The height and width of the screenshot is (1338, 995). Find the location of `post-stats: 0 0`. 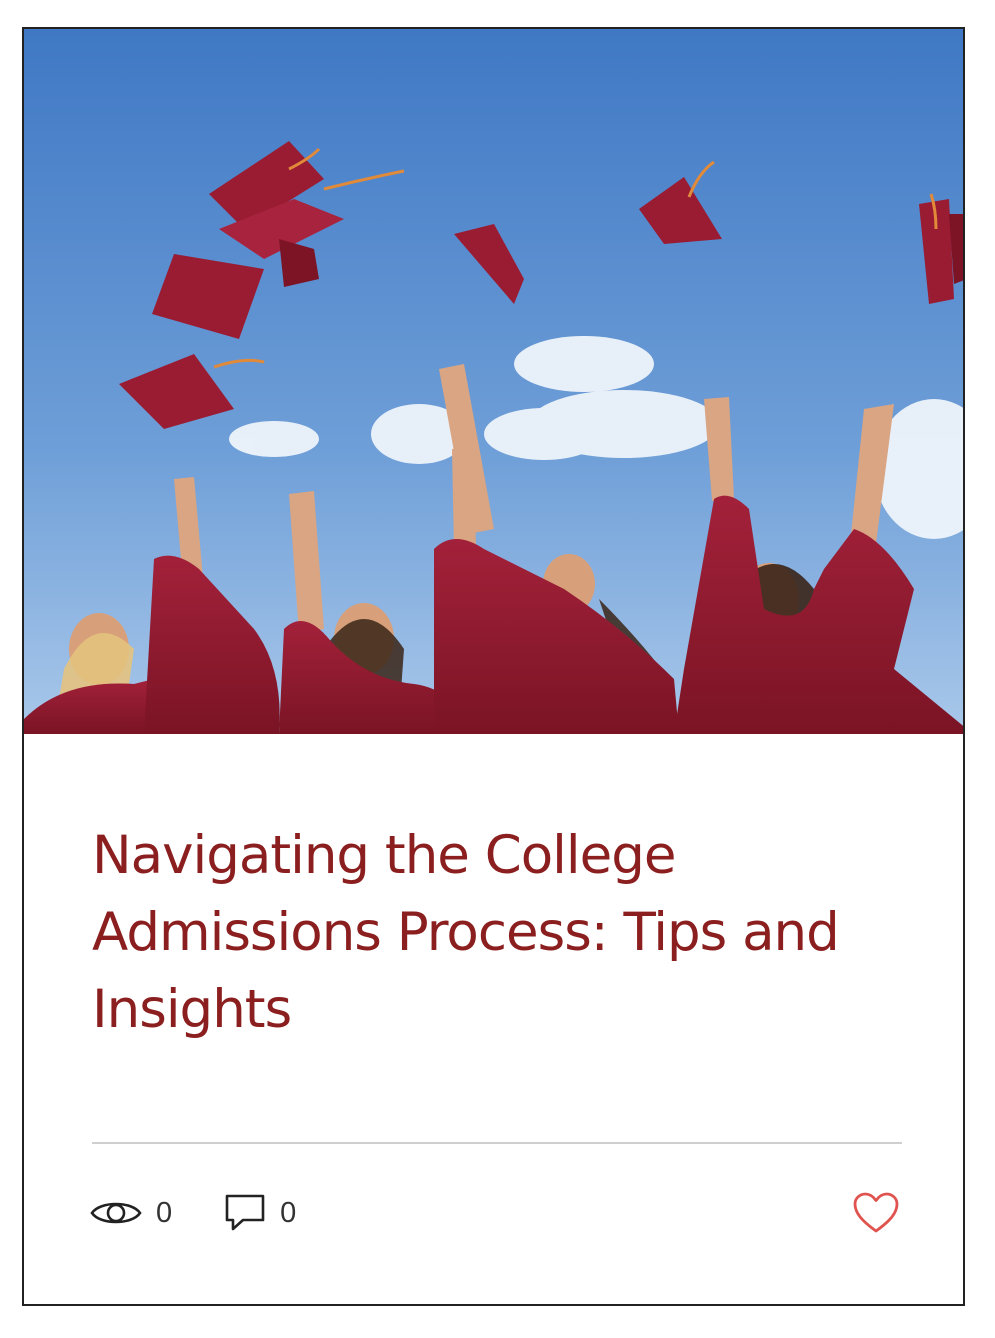

post-stats: 0 0 is located at coordinates (219, 1213).